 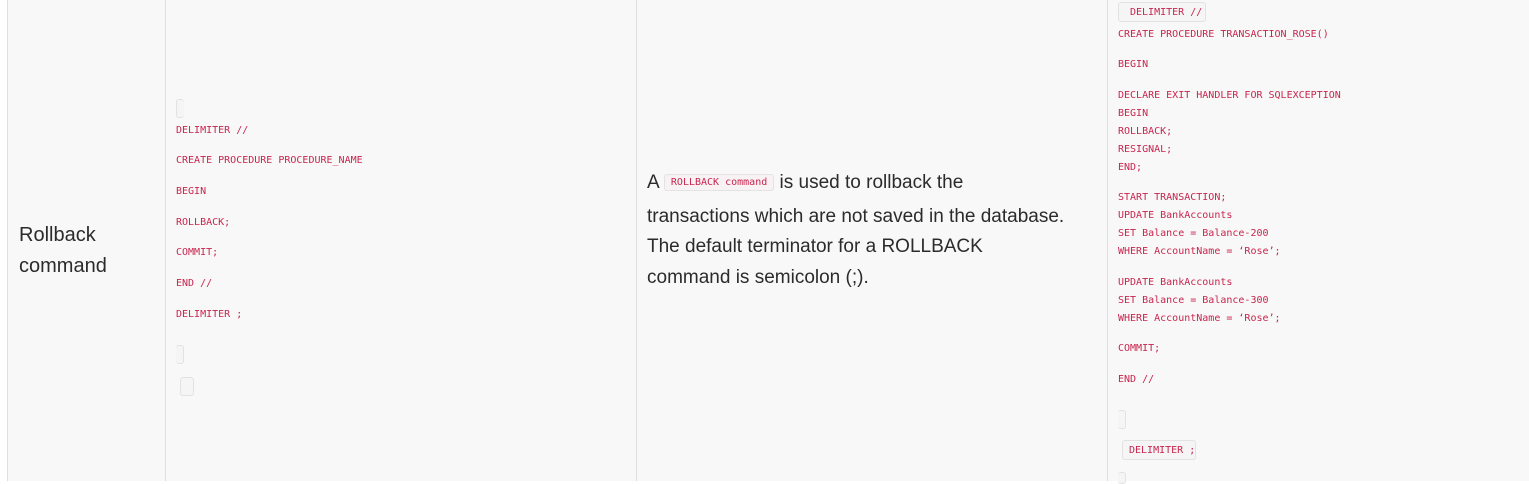 I want to click on example-top-delimiter: DELIMITER //, so click(x=1166, y=12).